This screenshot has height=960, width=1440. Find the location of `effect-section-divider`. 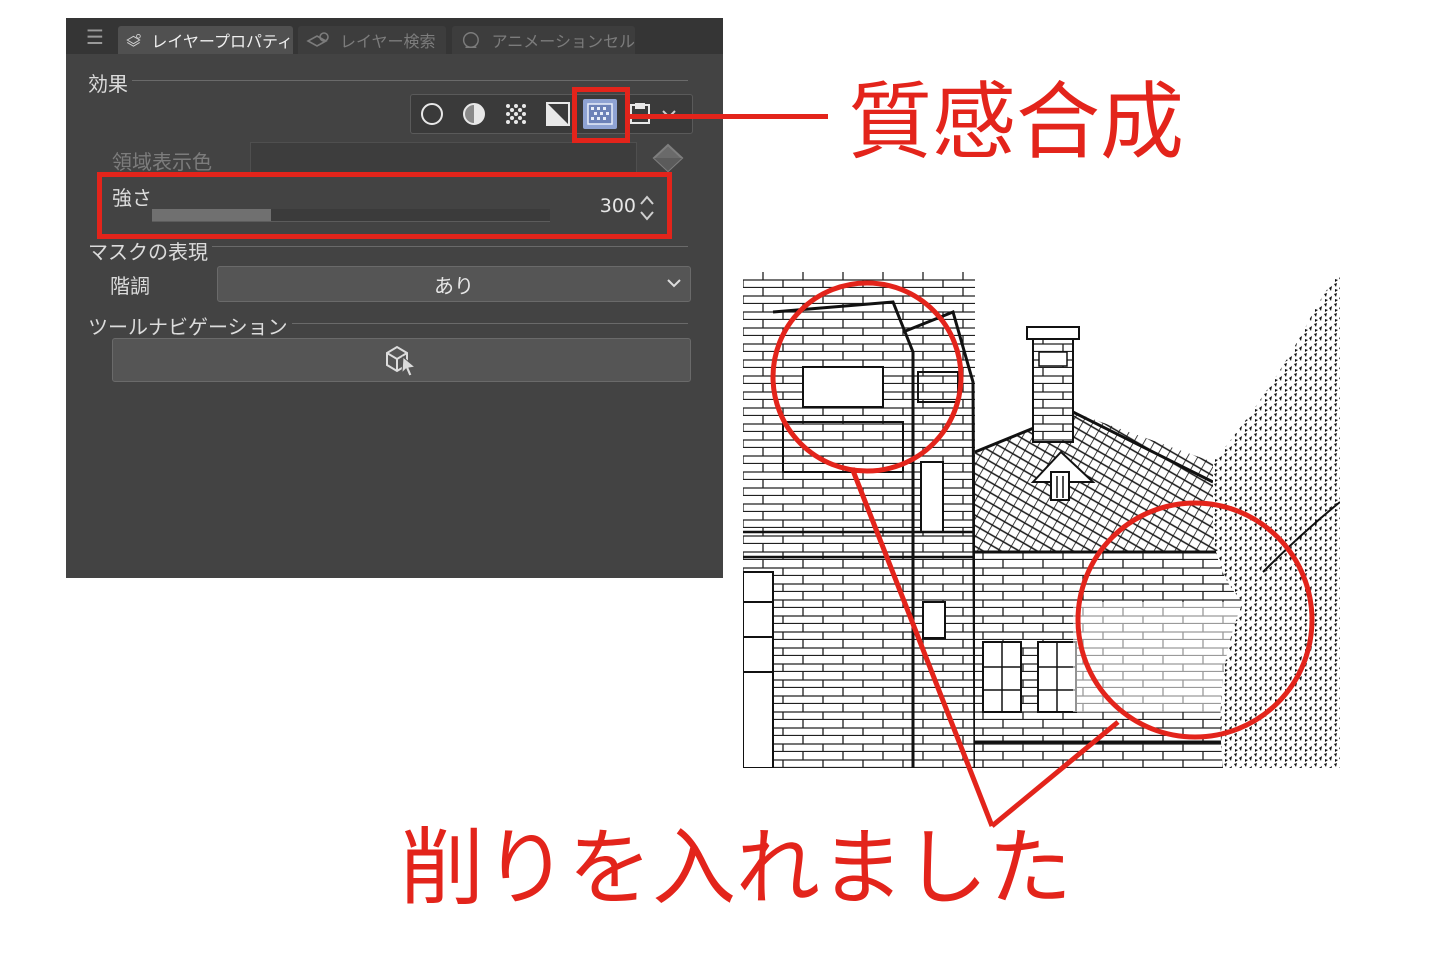

effect-section-divider is located at coordinates (388, 80).